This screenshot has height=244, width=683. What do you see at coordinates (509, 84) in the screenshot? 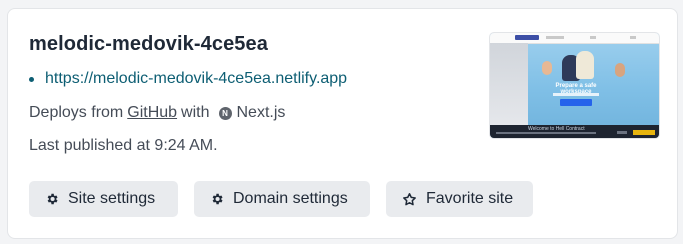
I see `preview-side-panel` at bounding box center [509, 84].